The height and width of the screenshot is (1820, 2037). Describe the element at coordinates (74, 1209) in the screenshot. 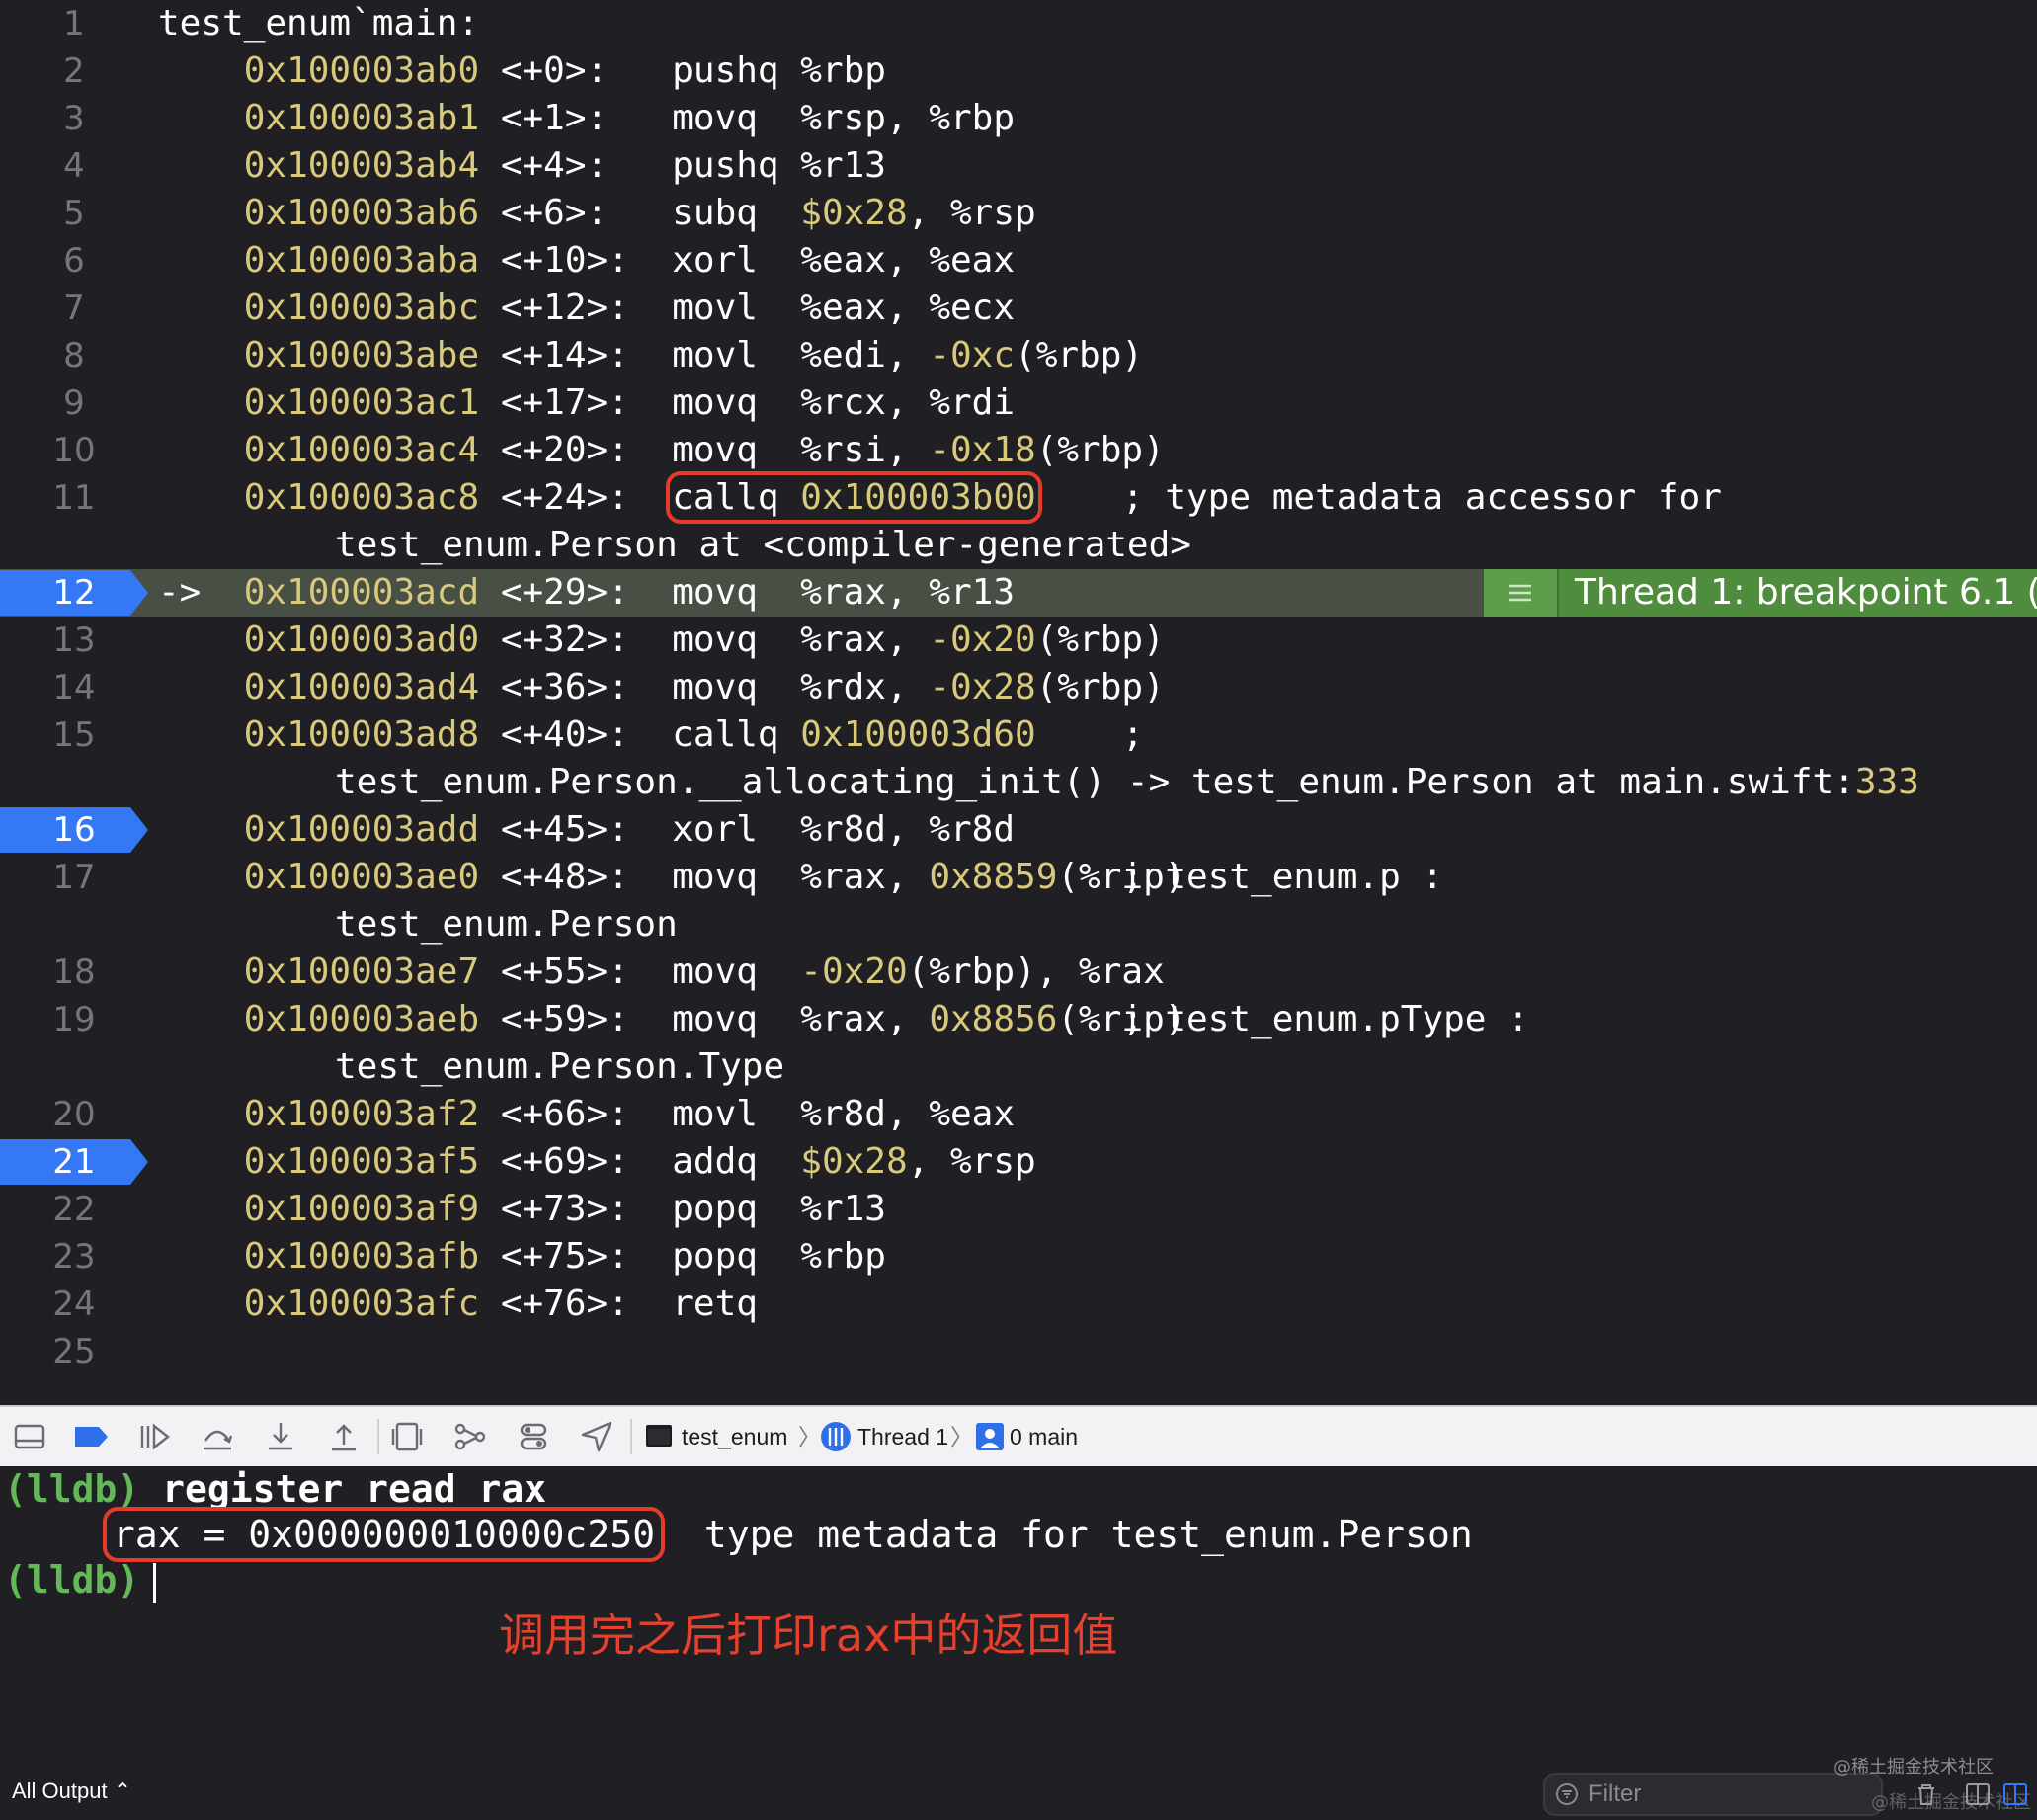

I see `line-number: 22` at that location.